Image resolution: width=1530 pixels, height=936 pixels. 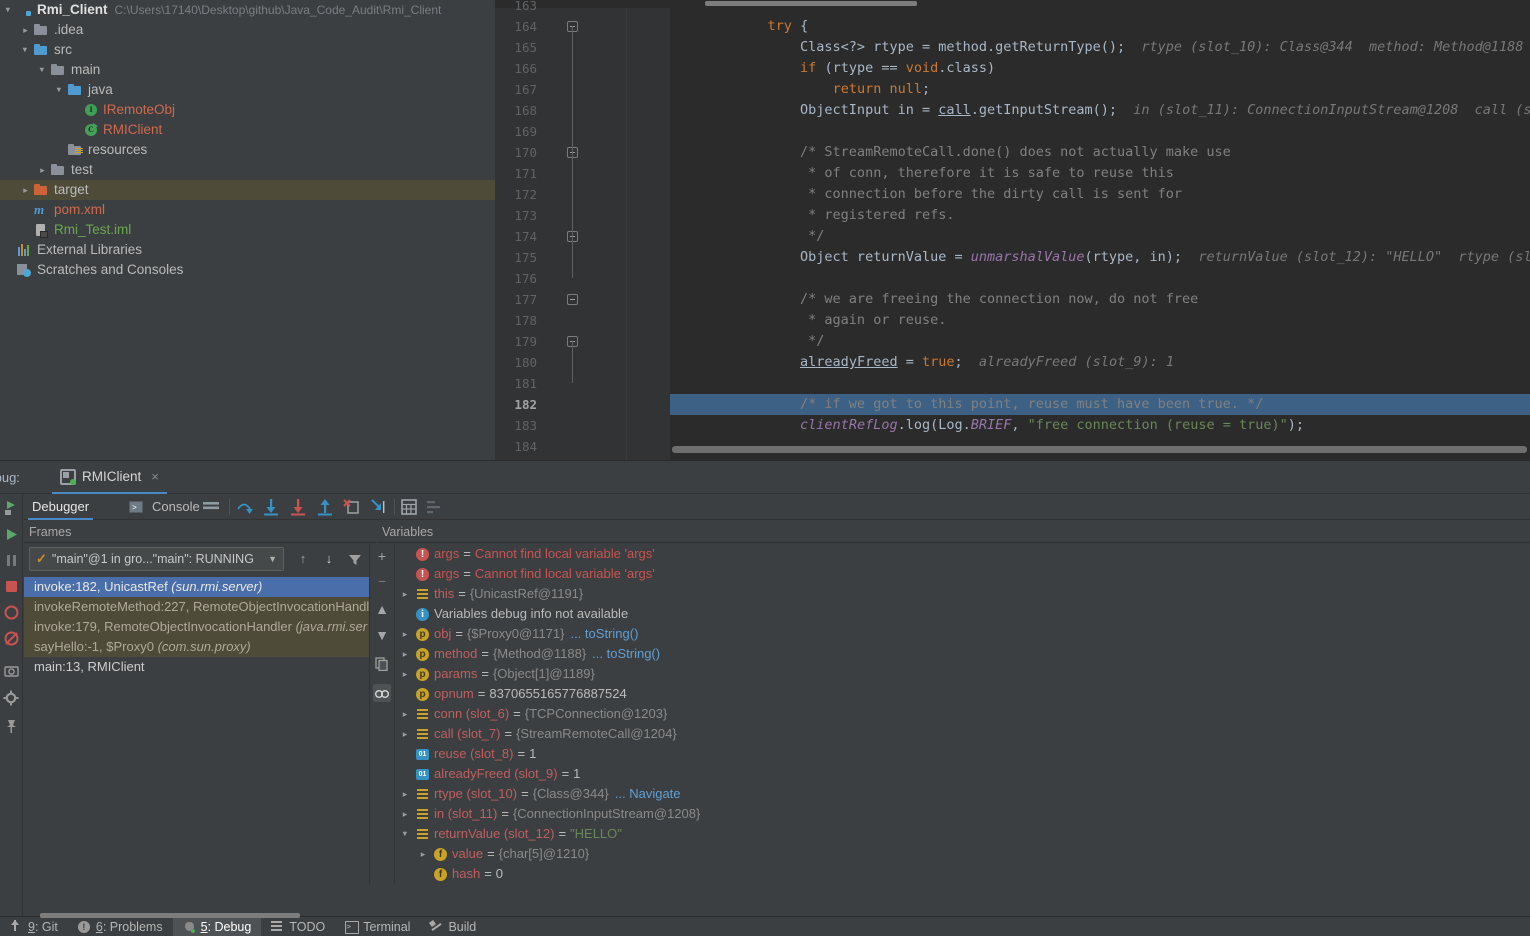 I want to click on filter-icon, so click(x=355, y=559).